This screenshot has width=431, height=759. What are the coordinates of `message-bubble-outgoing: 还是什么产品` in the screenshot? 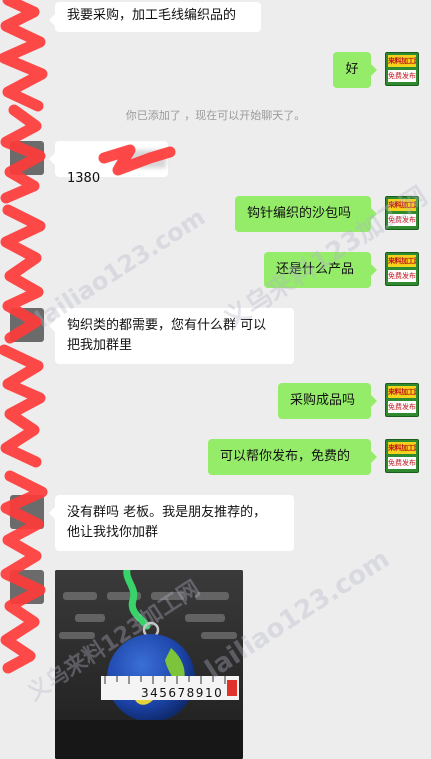 It's located at (320, 270).